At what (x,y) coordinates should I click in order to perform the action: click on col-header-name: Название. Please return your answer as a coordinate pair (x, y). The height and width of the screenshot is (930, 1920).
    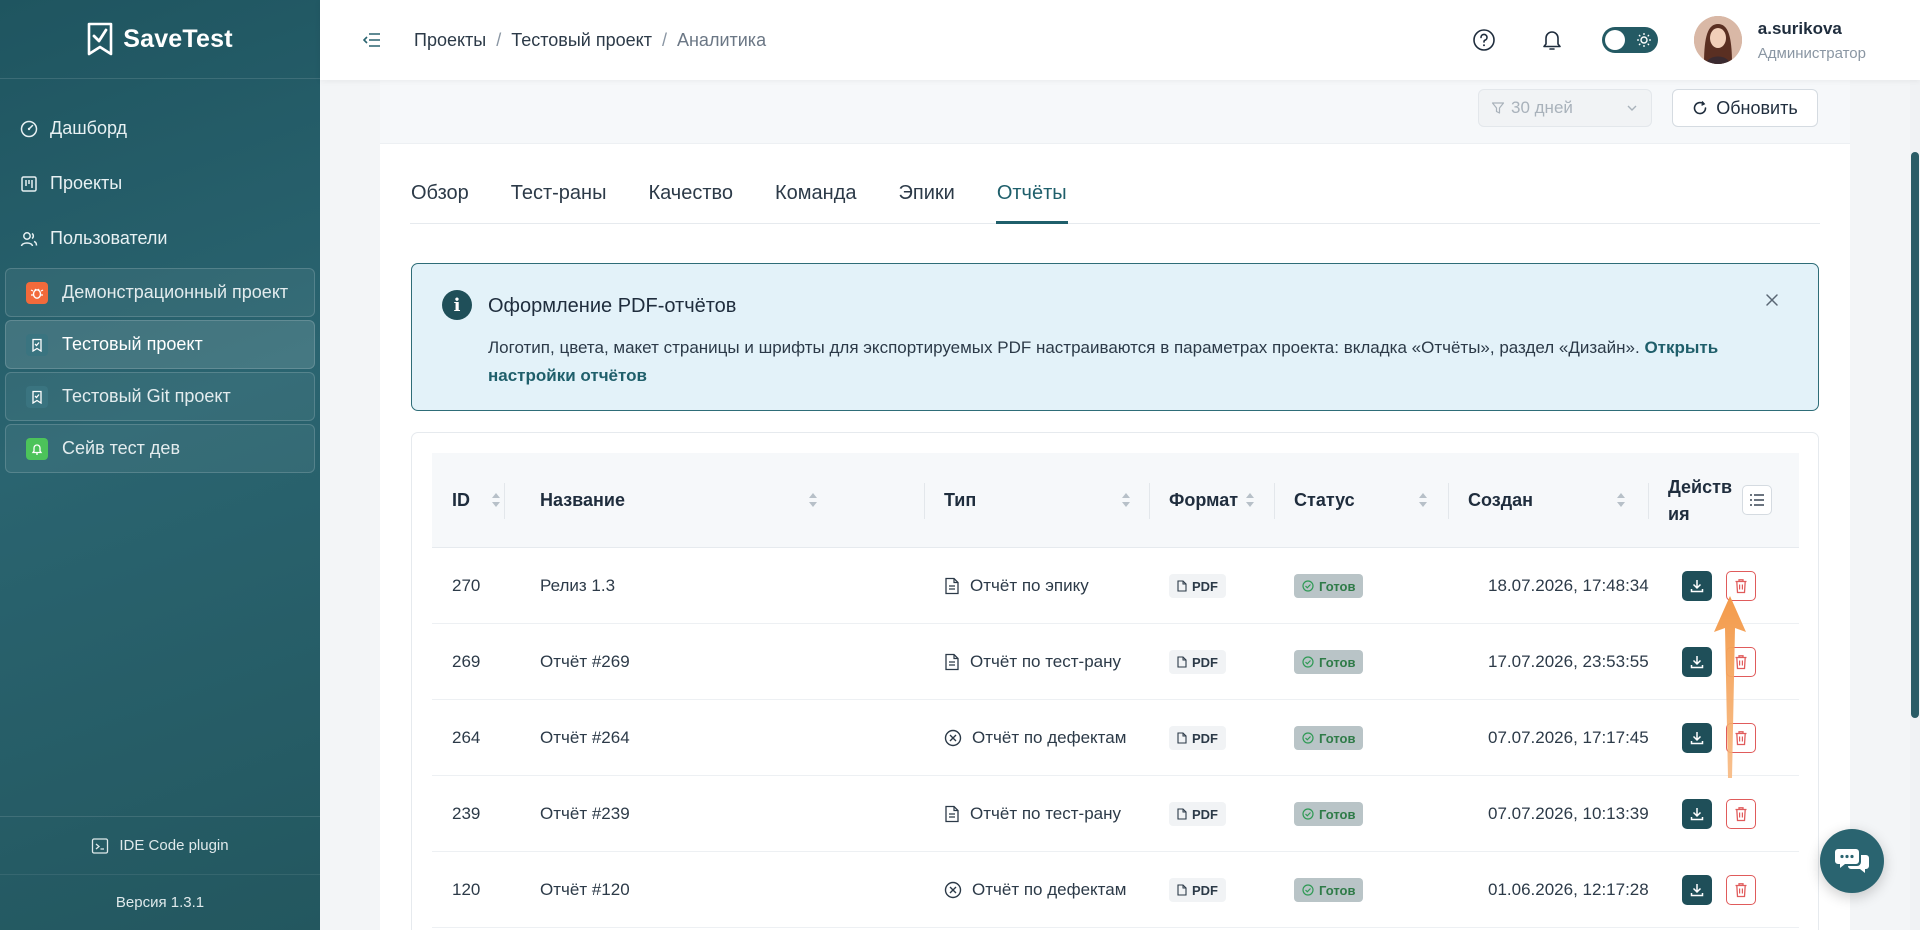
    Looking at the image, I should click on (690, 500).